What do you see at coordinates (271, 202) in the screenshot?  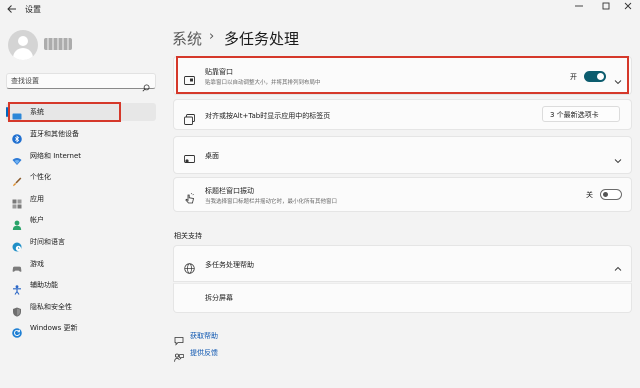 I see `title-bar-shake-desc: 当我选择窗口标题栏并摇动它时，最小化所有其他窗口` at bounding box center [271, 202].